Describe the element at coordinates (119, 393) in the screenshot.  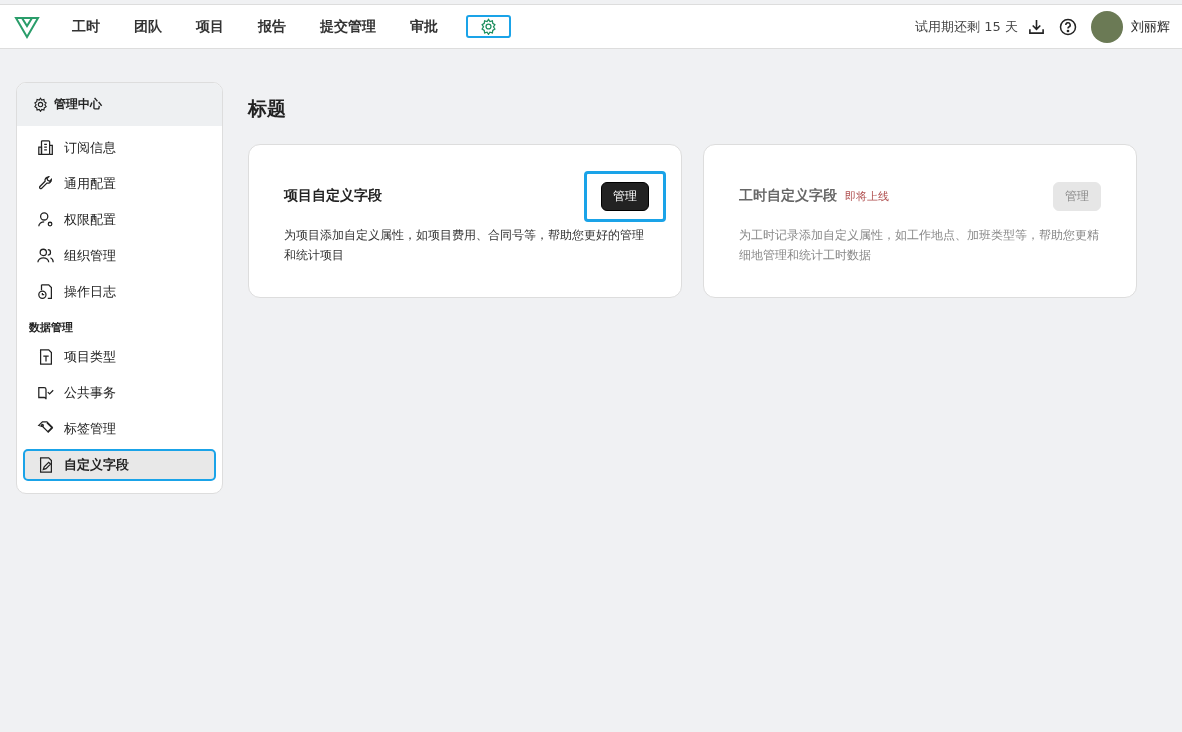
I see `sidebar-item: 公共事务` at that location.